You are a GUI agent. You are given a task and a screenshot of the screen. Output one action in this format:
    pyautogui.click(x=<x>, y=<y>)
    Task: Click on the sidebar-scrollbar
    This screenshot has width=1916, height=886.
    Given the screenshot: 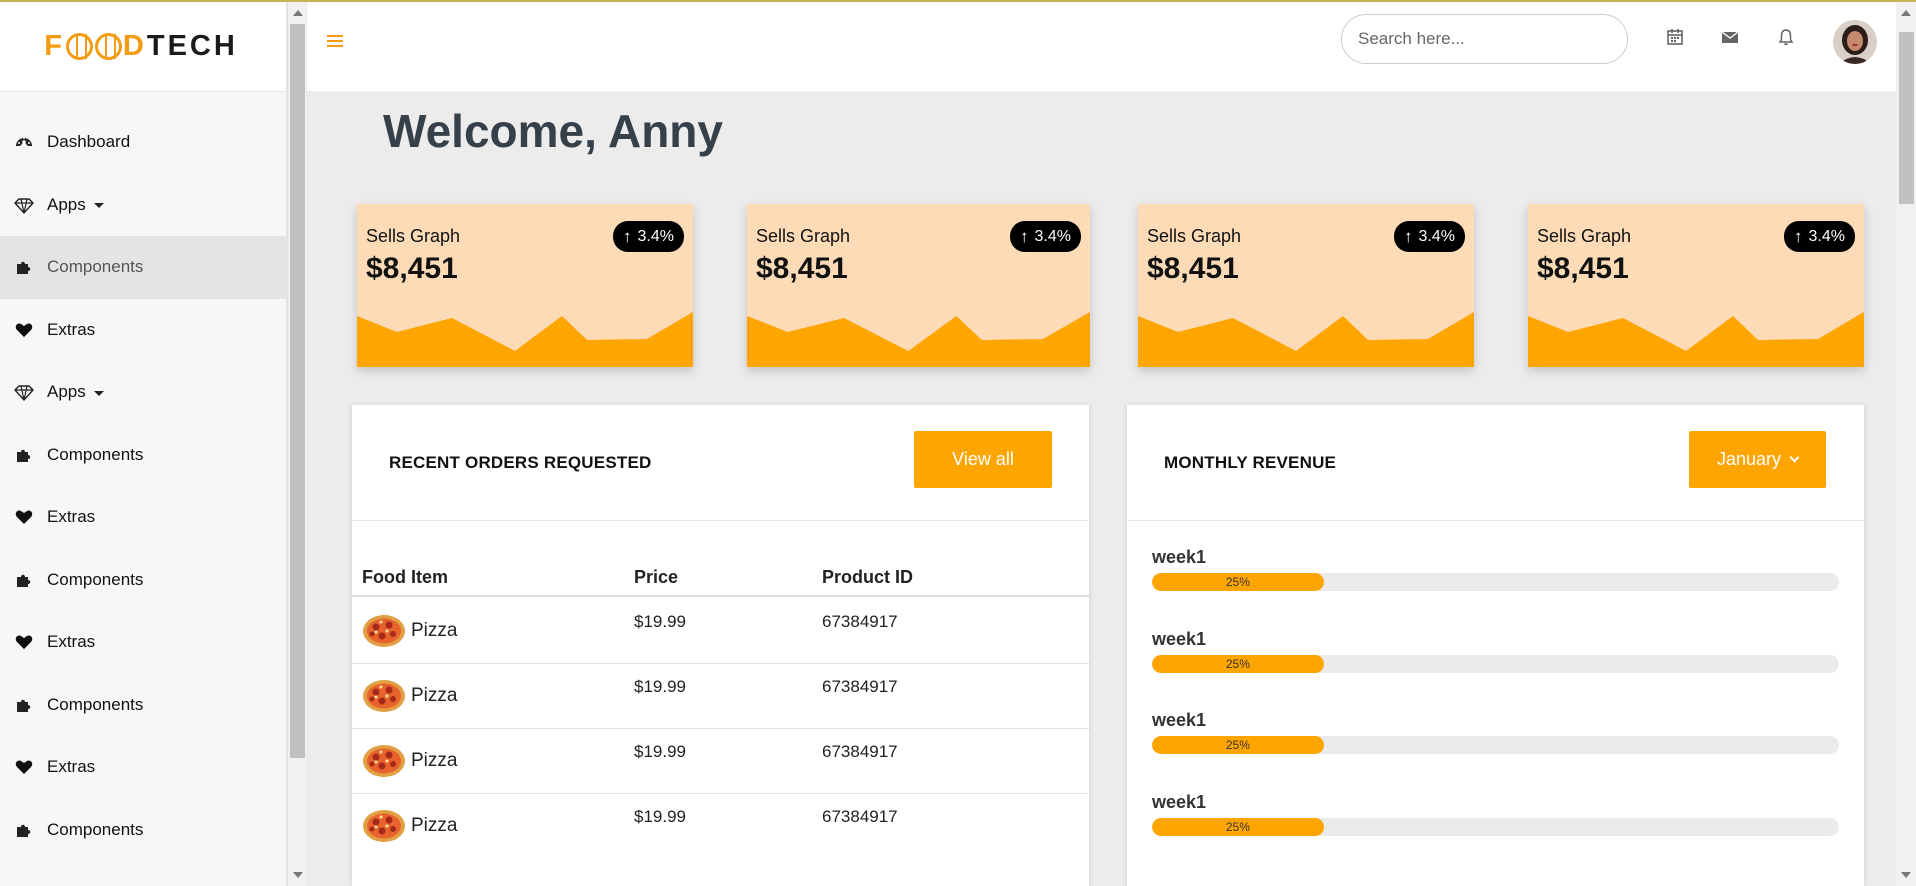 What is the action you would take?
    pyautogui.click(x=296, y=444)
    